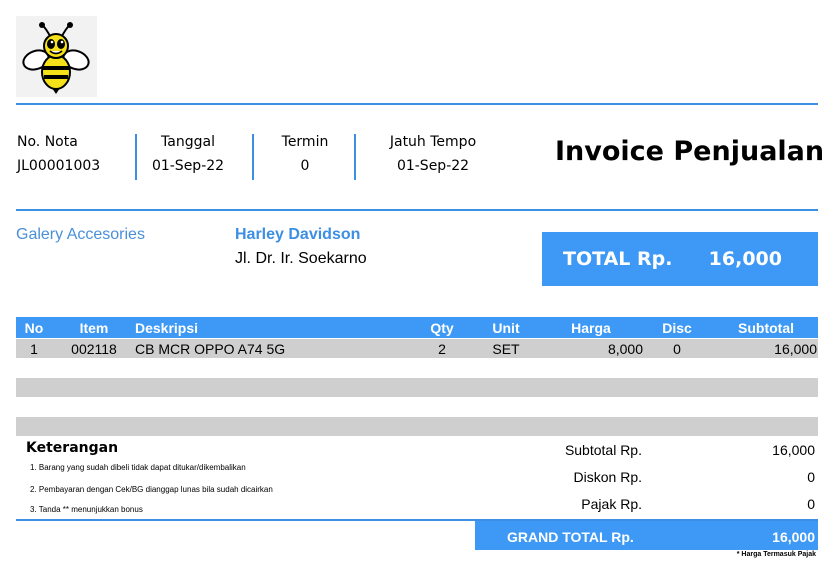 Image resolution: width=831 pixels, height=568 pixels. I want to click on grand-total-box: GRAND TOTAL Rp. 16,000, so click(646, 535).